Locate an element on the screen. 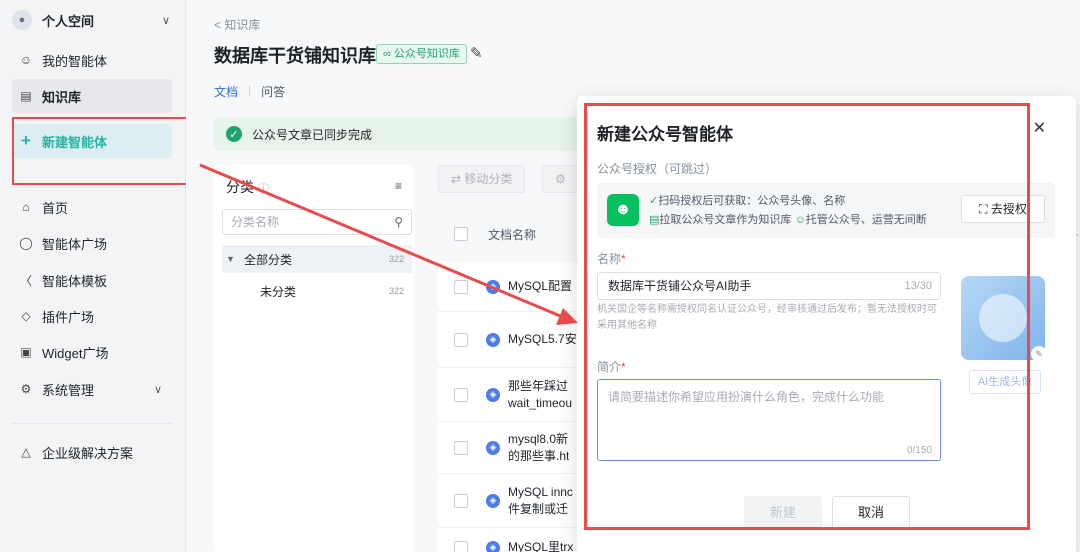 The width and height of the screenshot is (1080, 552). sidebar-item-agent-plaza: ◯ 智能体广场 is located at coordinates (92, 243).